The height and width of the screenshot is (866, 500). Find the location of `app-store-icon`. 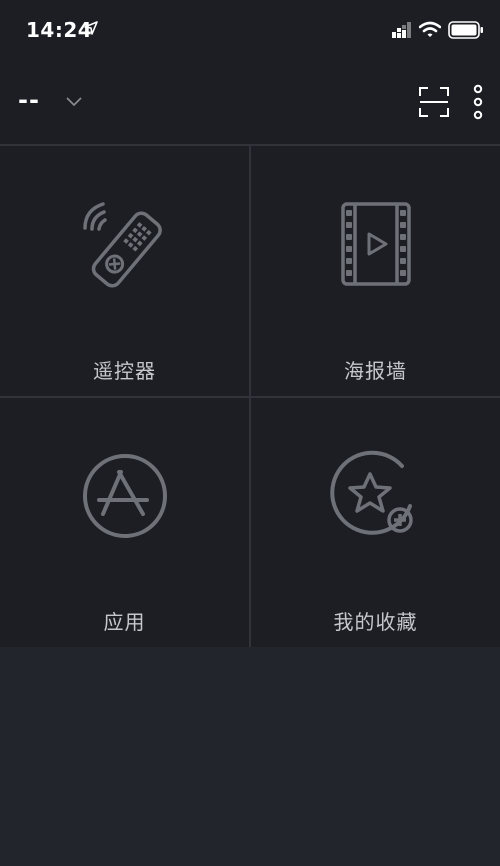

app-store-icon is located at coordinates (124, 496).